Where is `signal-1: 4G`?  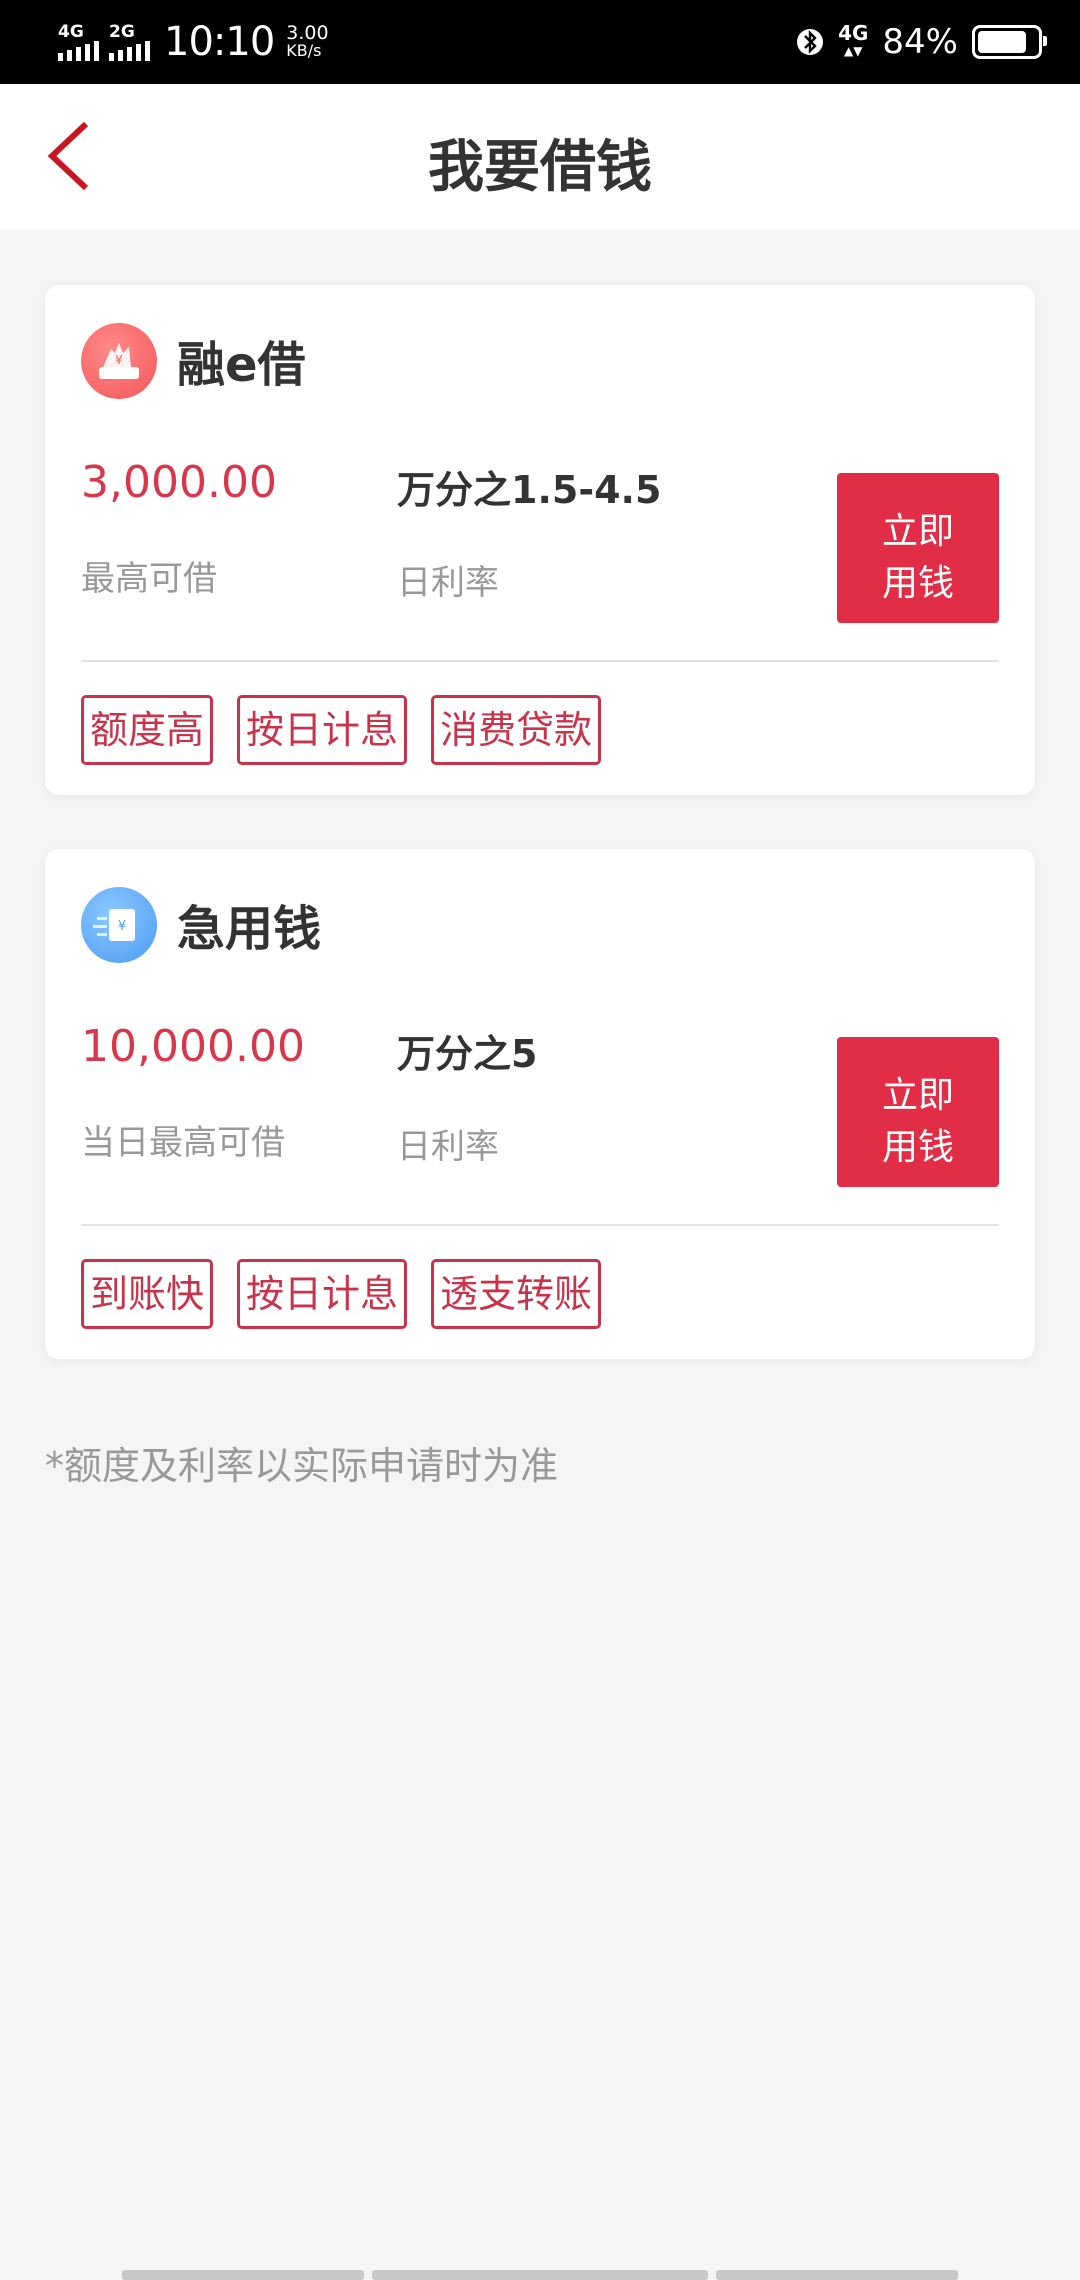 signal-1: 4G is located at coordinates (78, 42).